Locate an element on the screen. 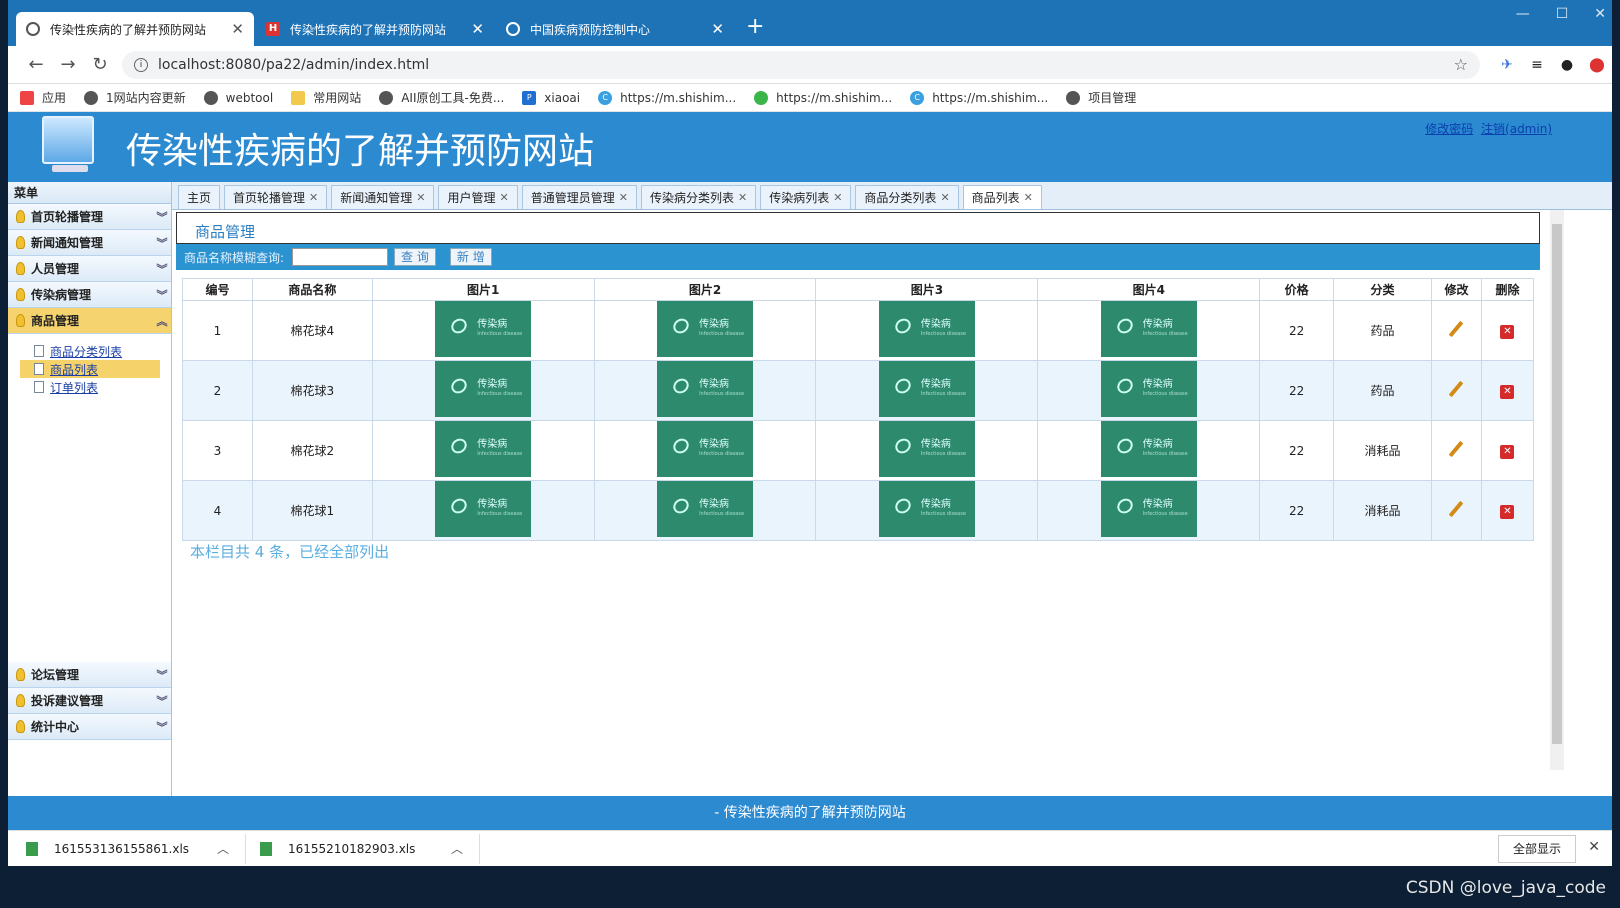 Image resolution: width=1620 pixels, height=908 pixels. query-button: 查 询 is located at coordinates (415, 257).